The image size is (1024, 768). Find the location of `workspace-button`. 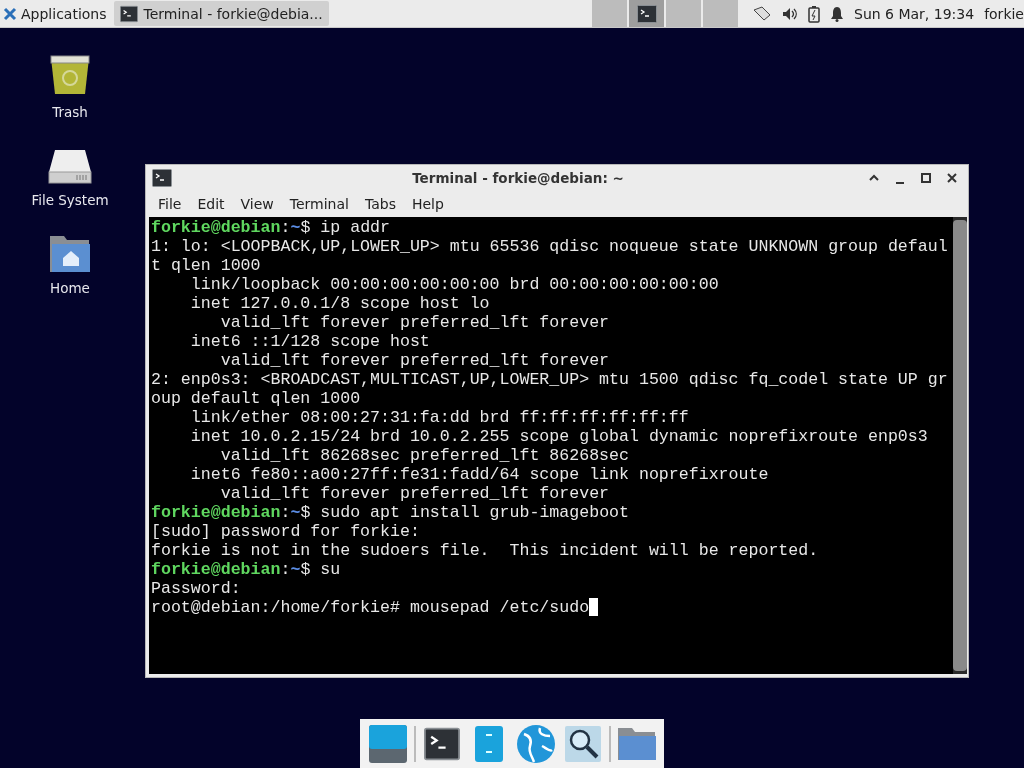

workspace-button is located at coordinates (646, 13).